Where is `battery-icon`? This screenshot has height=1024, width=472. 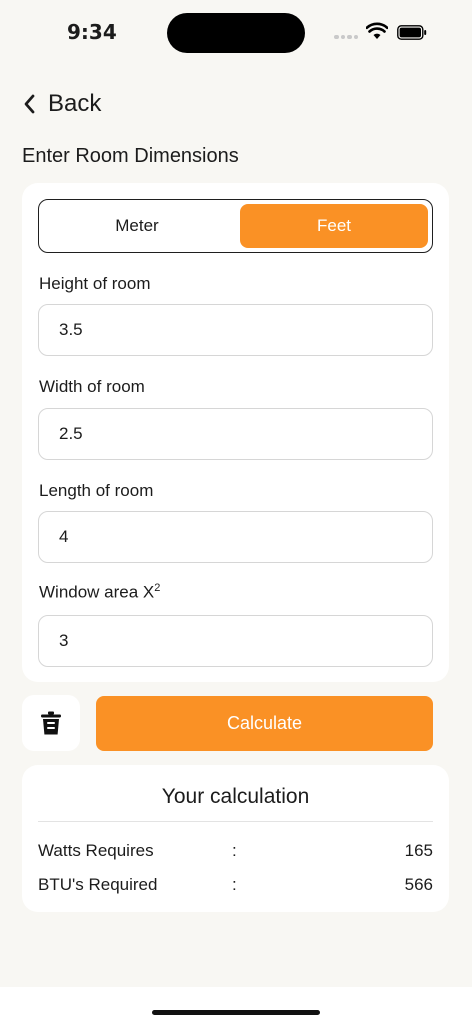
battery-icon is located at coordinates (412, 32).